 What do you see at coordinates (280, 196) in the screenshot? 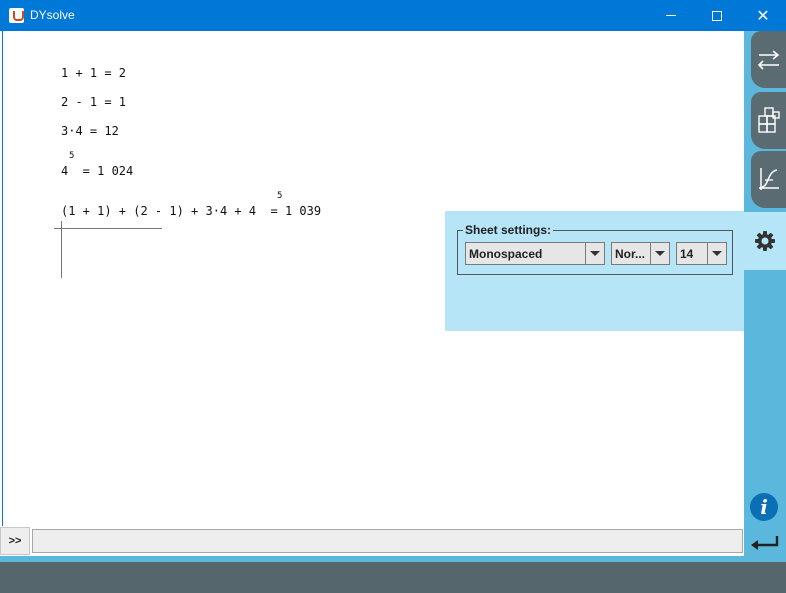
I see `exponent-line-5: 5` at bounding box center [280, 196].